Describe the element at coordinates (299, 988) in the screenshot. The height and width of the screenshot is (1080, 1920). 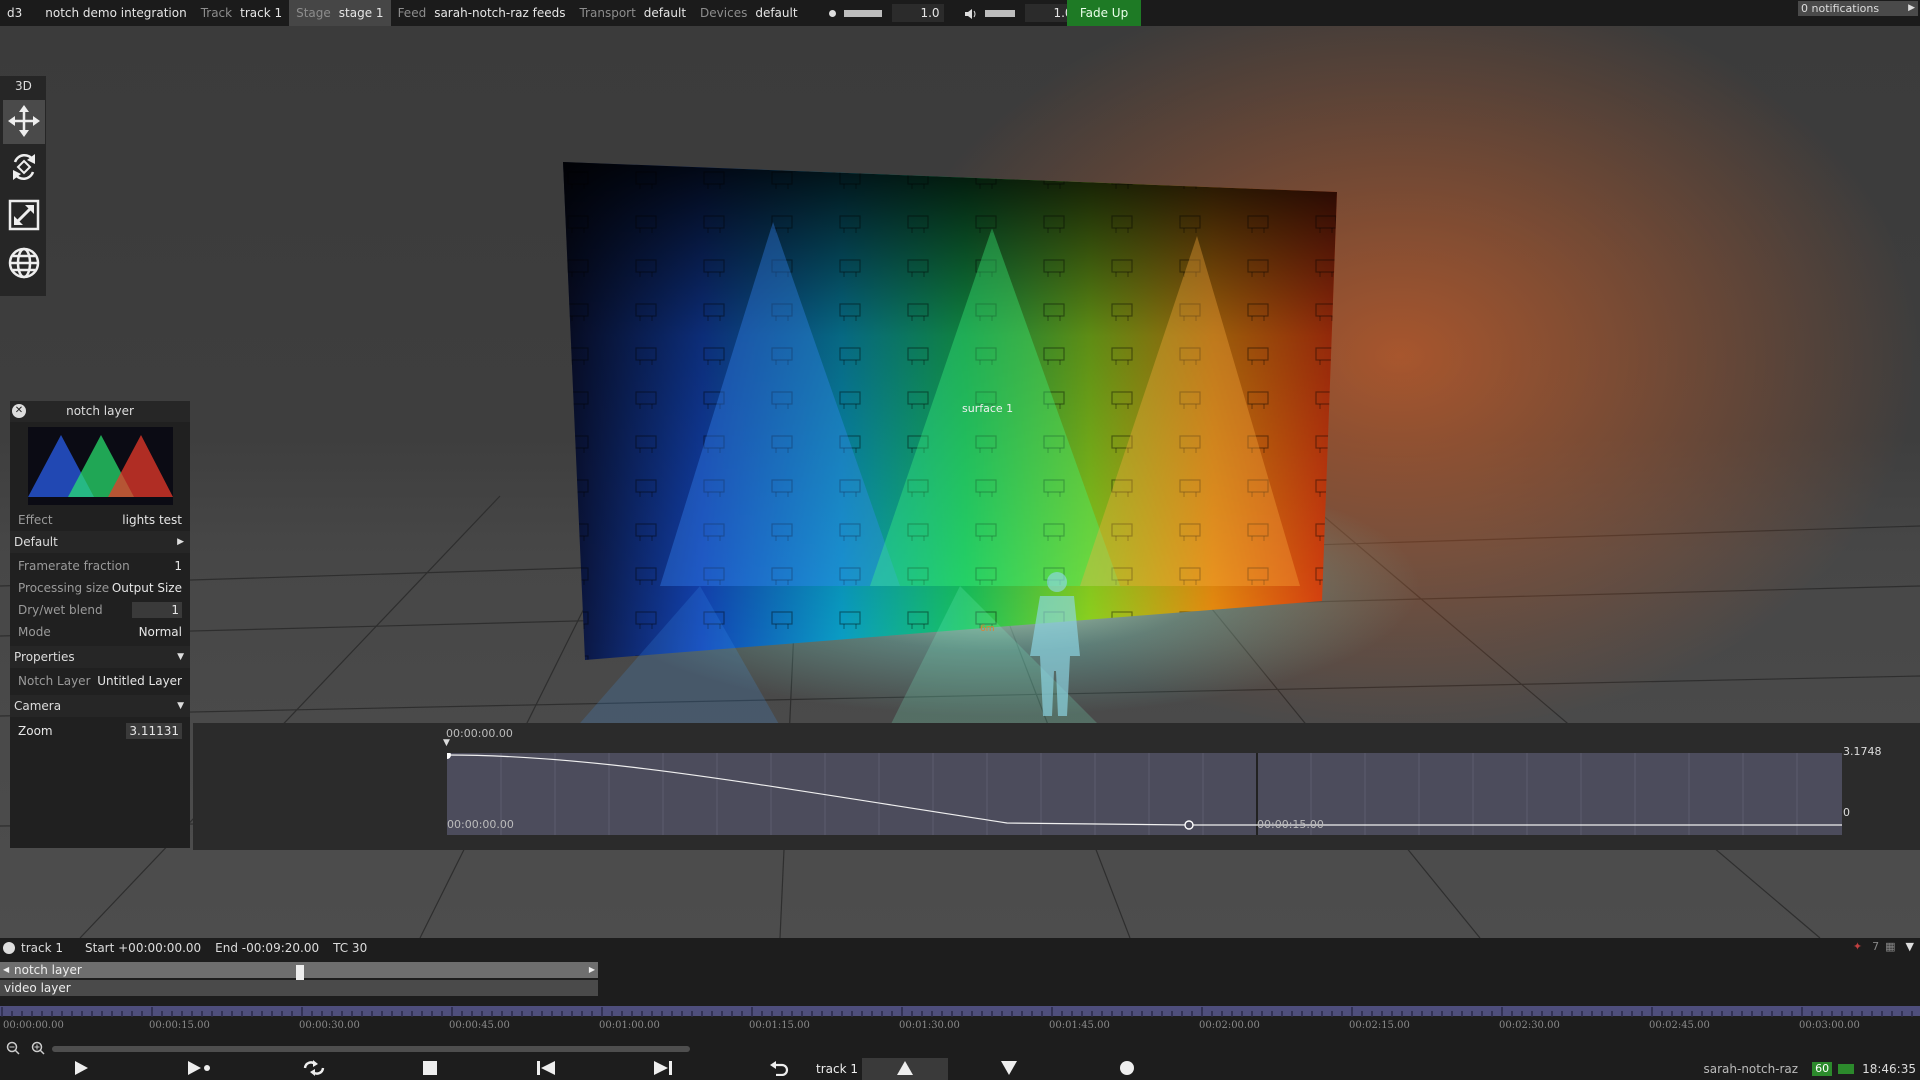
I see `layer-bar-video: video layer` at that location.